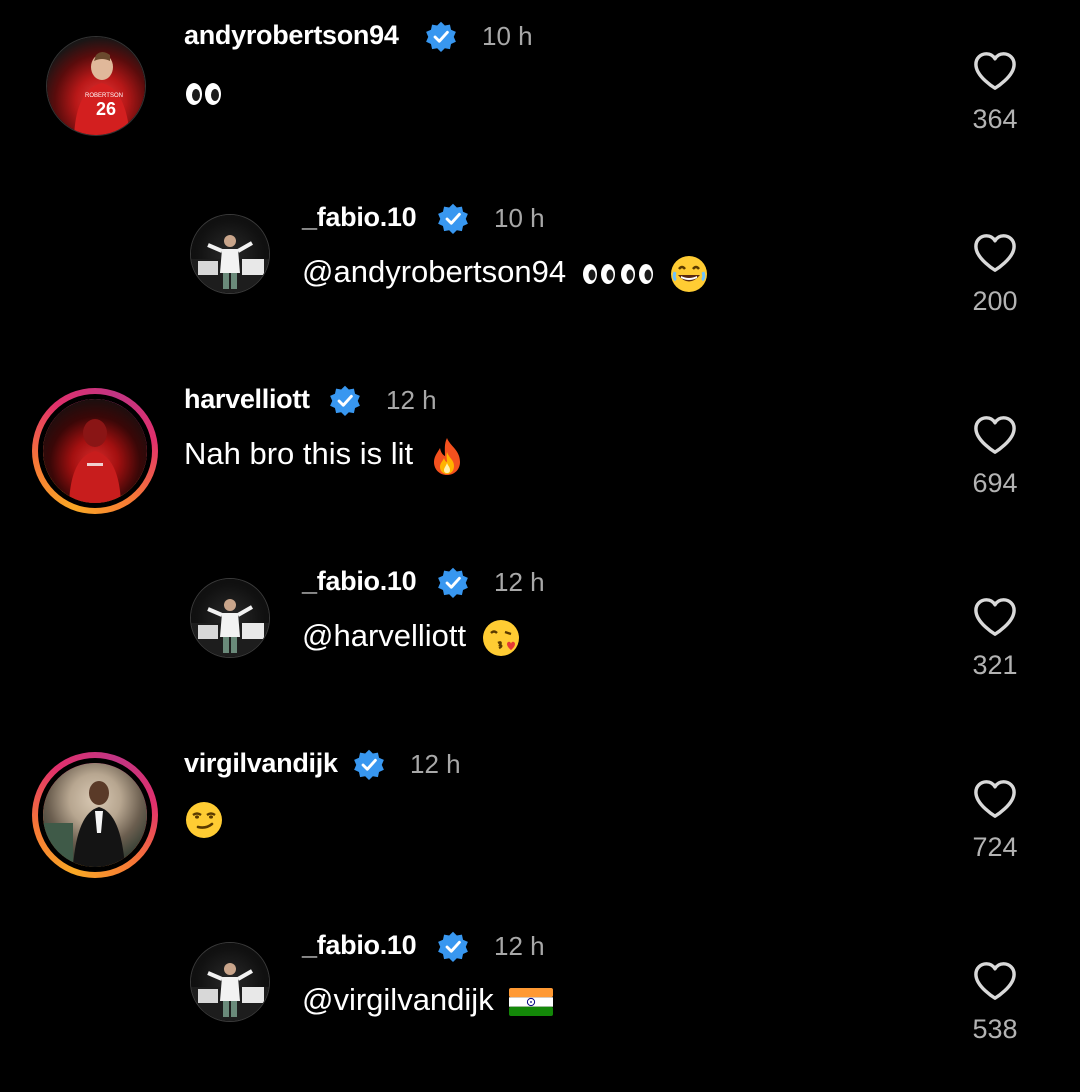  I want to click on laughing-emoji-icon, so click(689, 274).